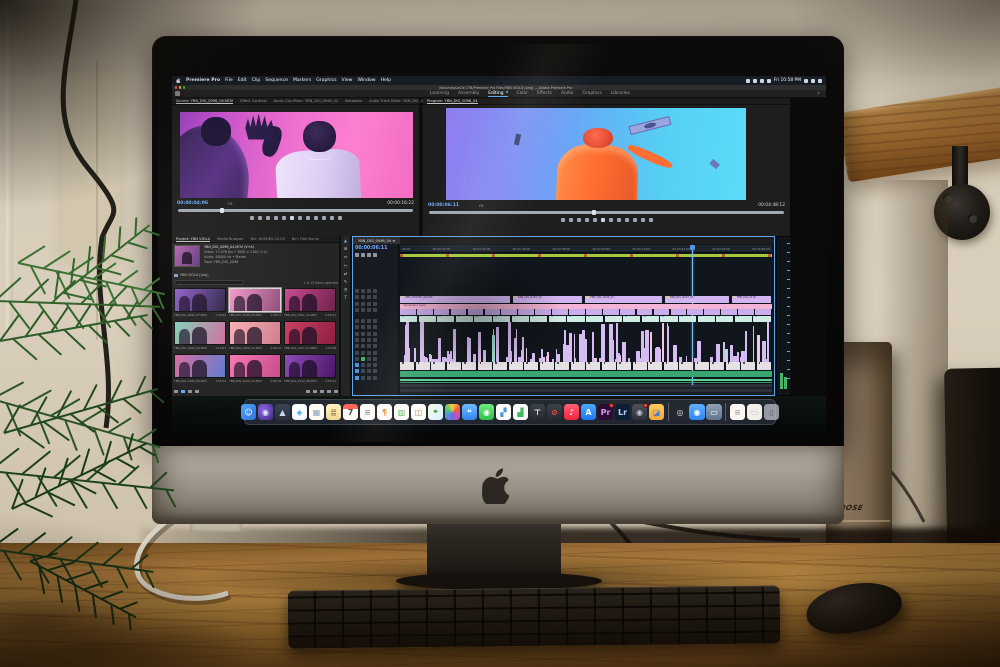  I want to click on timeline-clip: YBN_DIG_0107_03, so click(696, 299).